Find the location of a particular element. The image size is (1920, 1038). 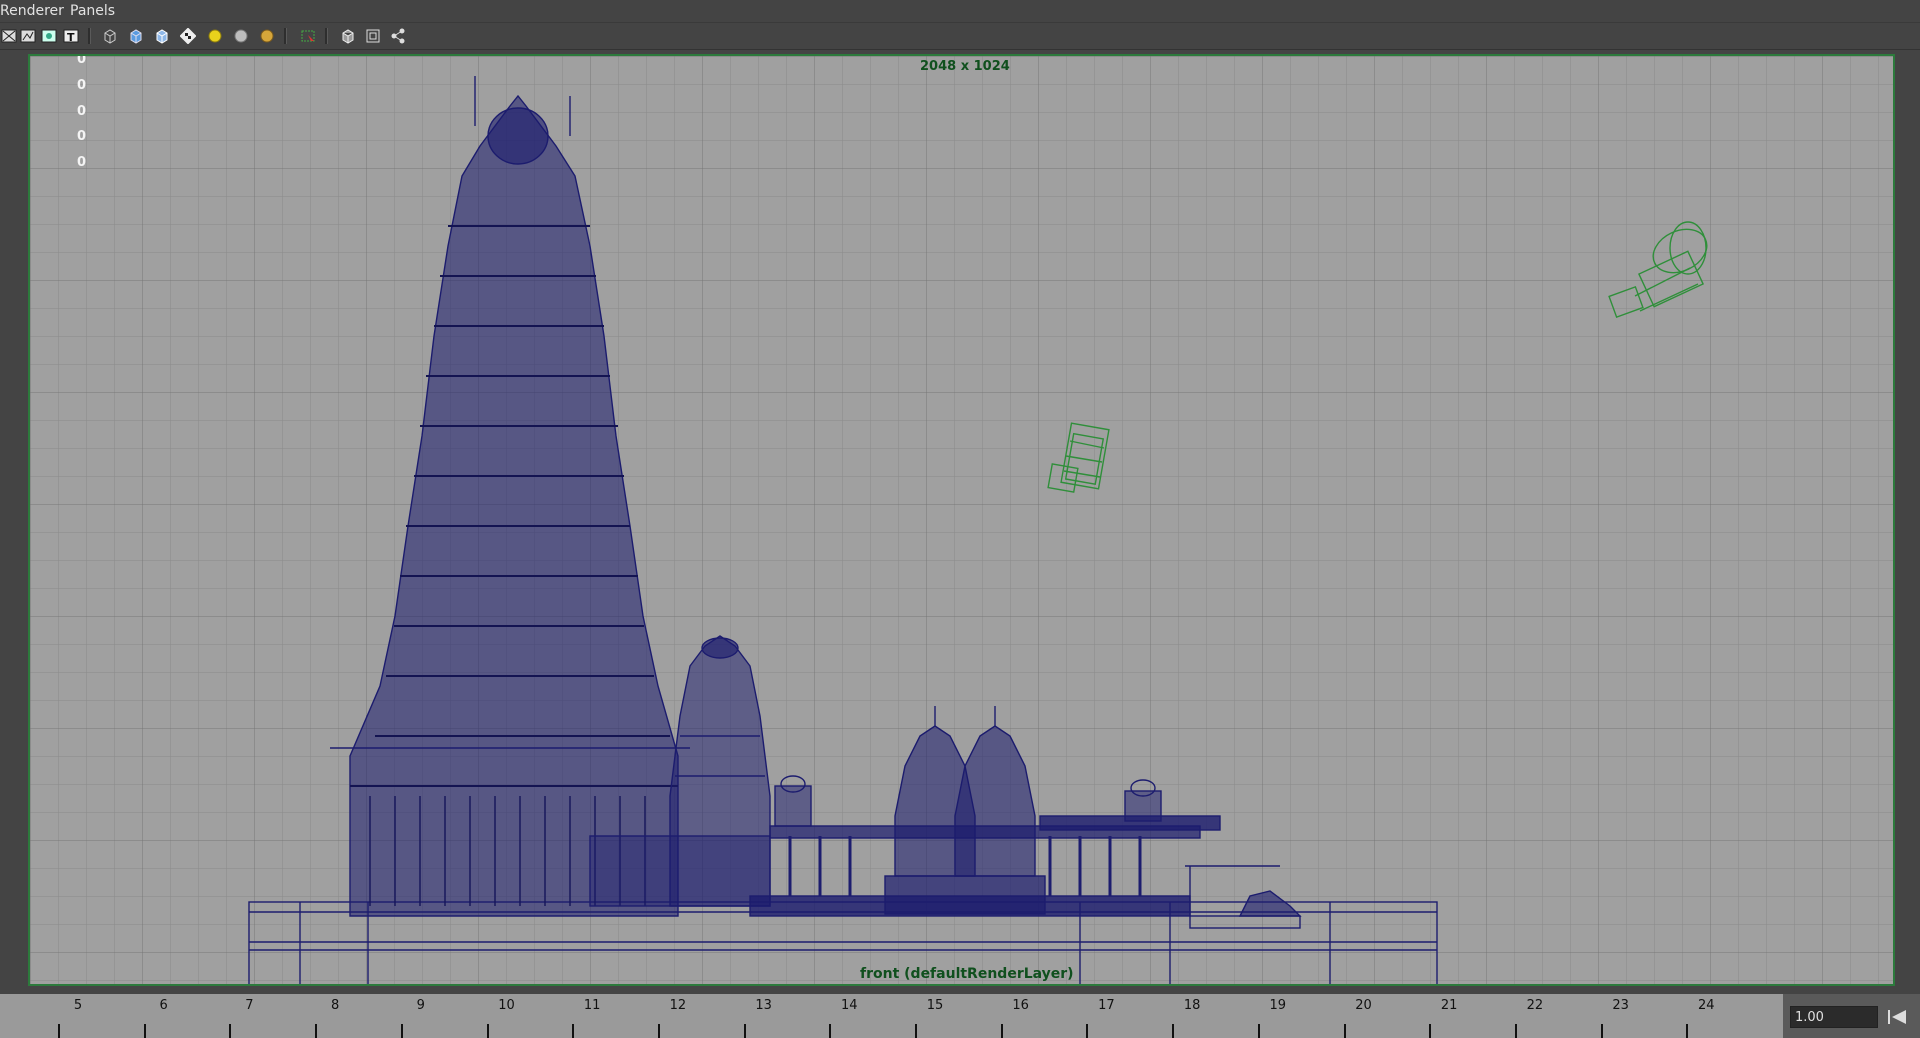

frame-icon is located at coordinates (373, 36).